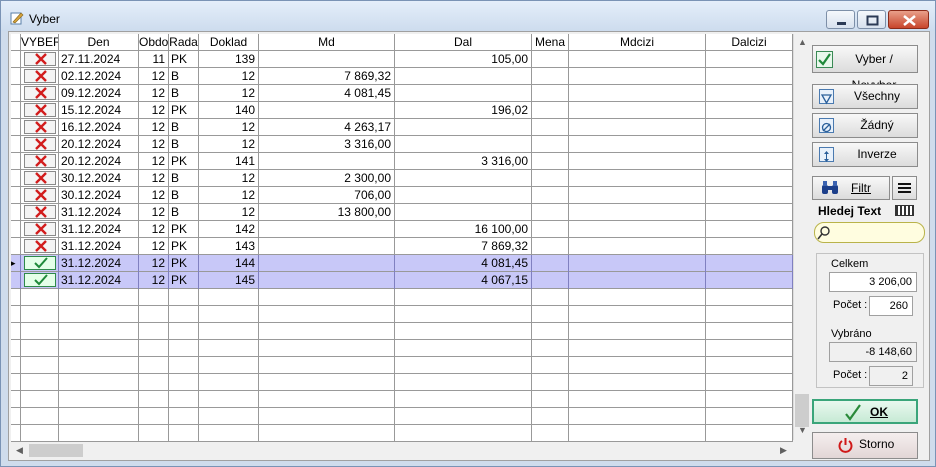 The width and height of the screenshot is (936, 467). Describe the element at coordinates (865, 445) in the screenshot. I see `storno-button: Storno` at that location.